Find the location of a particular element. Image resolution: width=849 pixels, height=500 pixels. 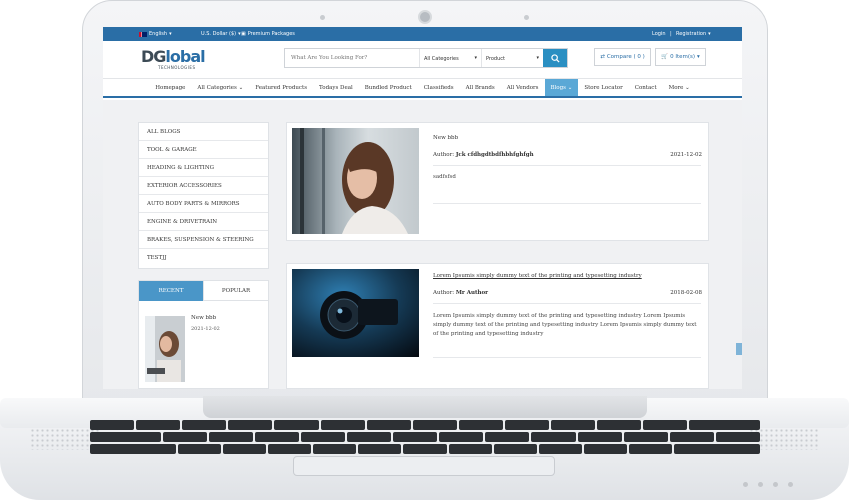

cart-button: 🛒 0 Item(s) ▾ is located at coordinates (680, 57).